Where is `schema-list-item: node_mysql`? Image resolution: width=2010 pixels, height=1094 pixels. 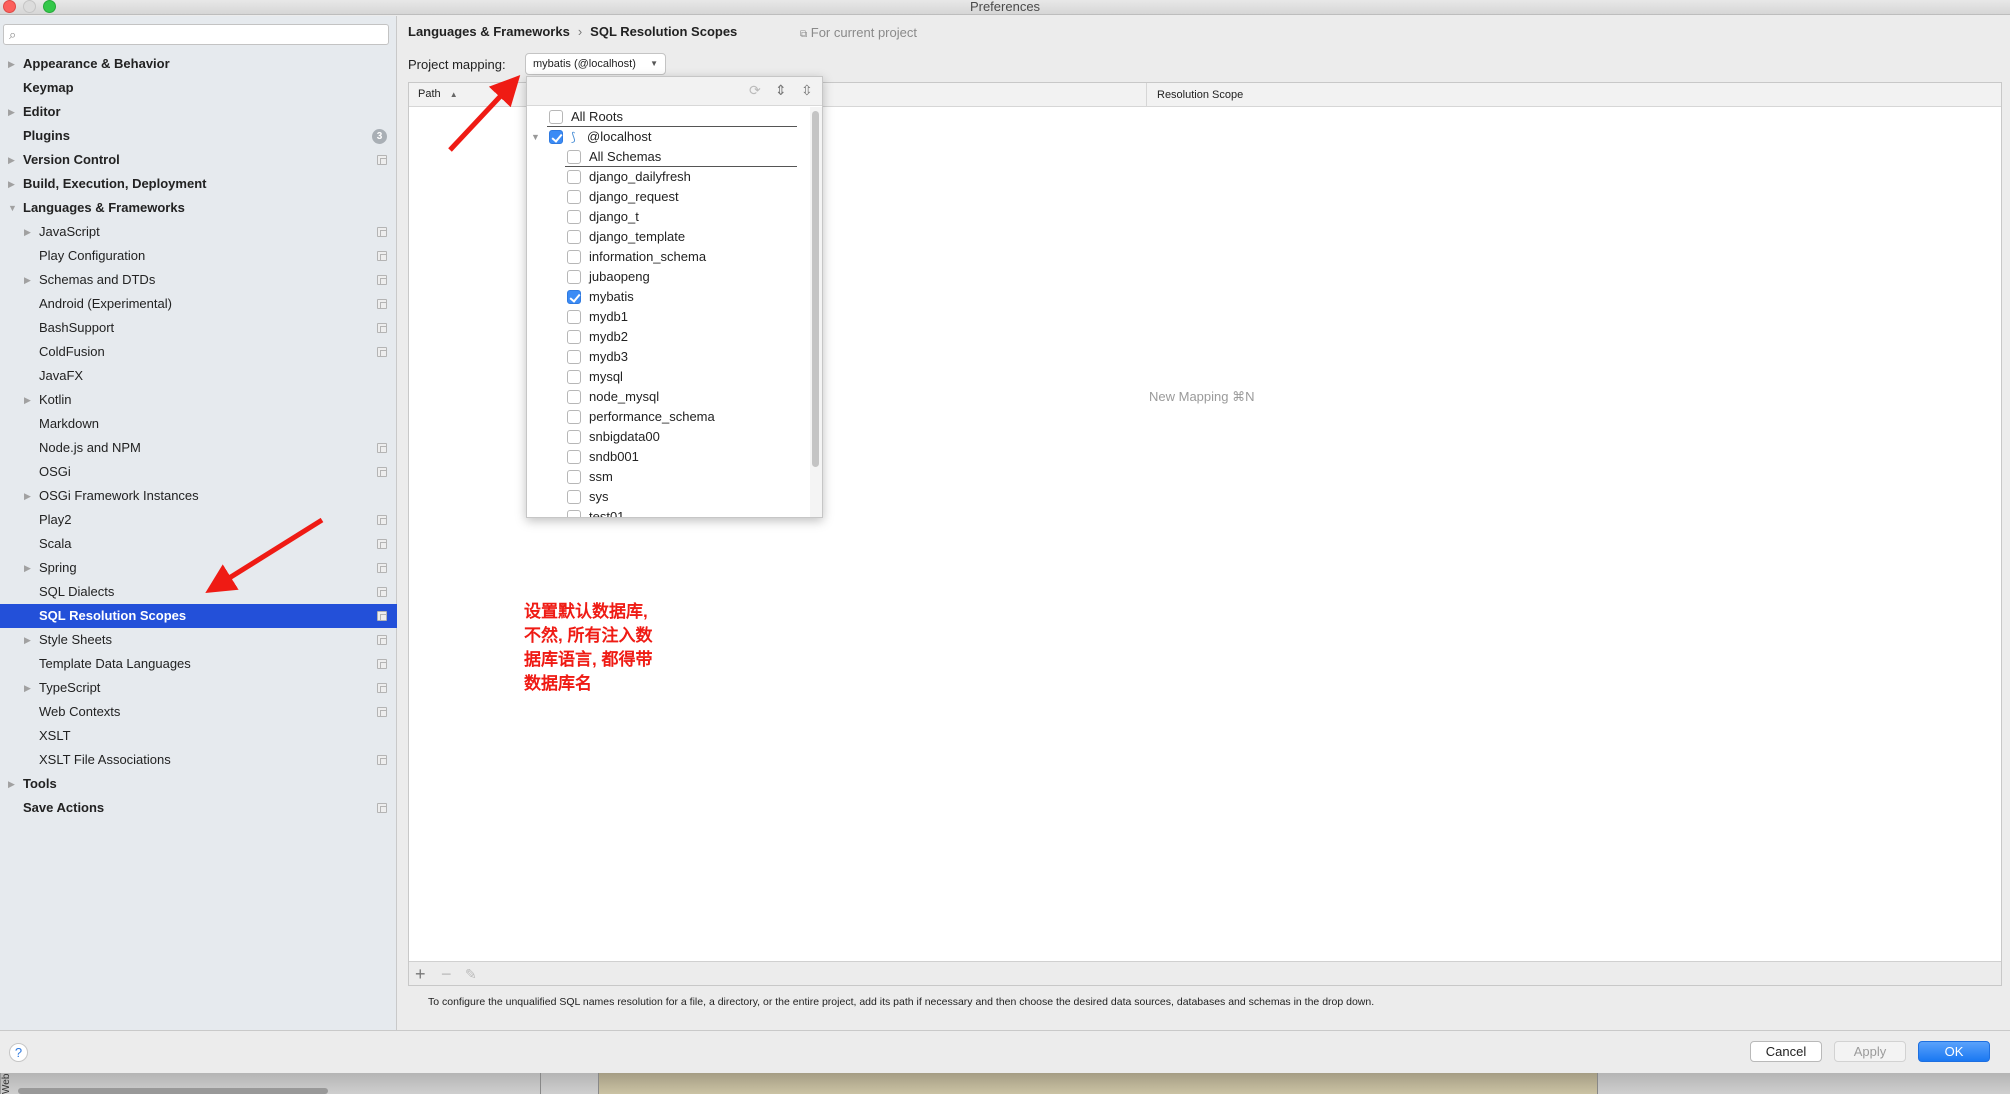
schema-list-item: node_mysql is located at coordinates (670, 397).